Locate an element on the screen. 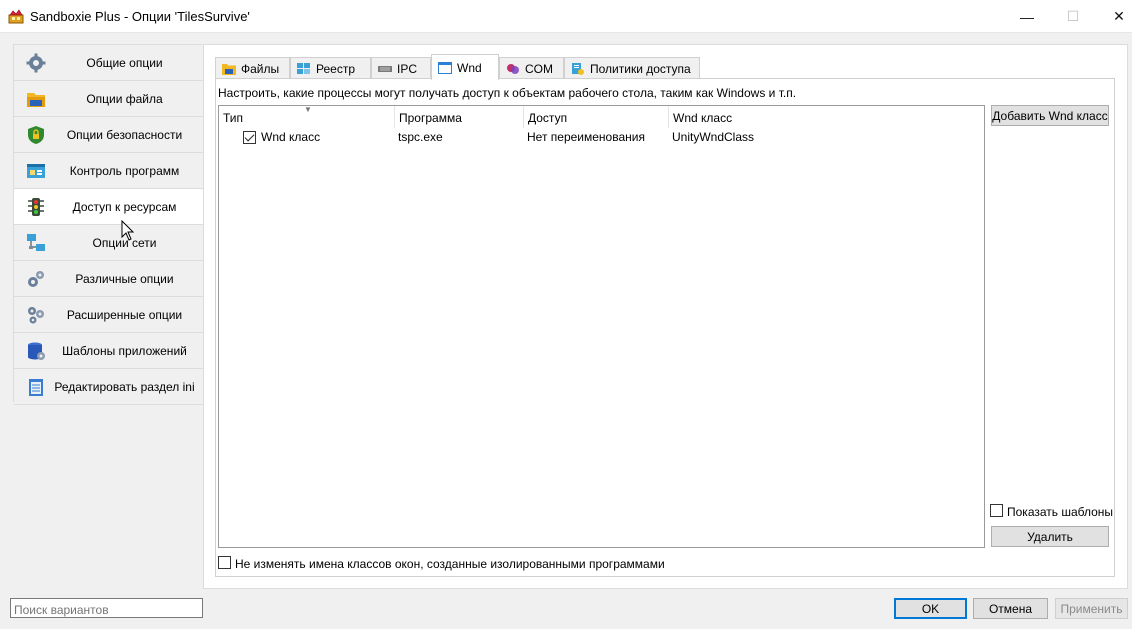 Image resolution: width=1132 pixels, height=629 pixels. show-templates-checkbox is located at coordinates (996, 510).